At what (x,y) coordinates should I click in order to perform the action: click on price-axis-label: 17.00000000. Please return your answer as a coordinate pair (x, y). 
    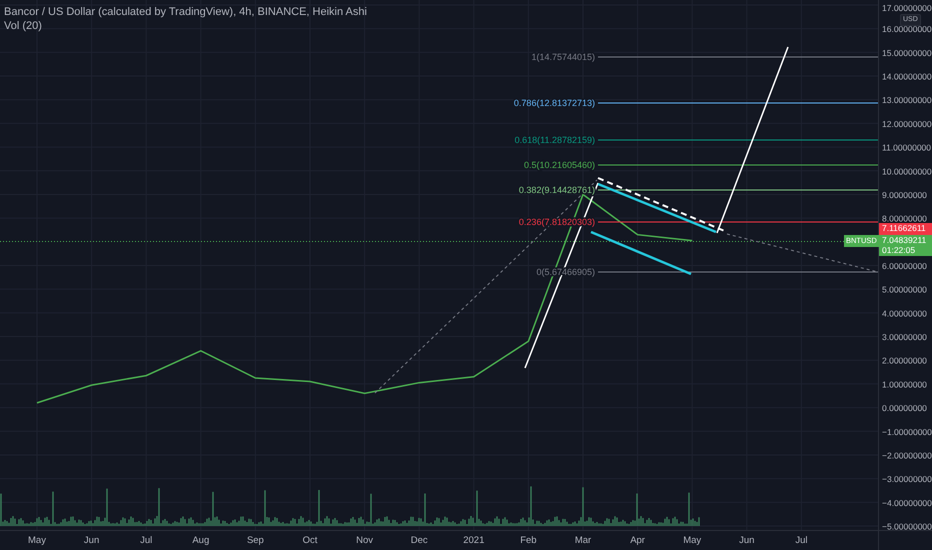
    Looking at the image, I should click on (907, 8).